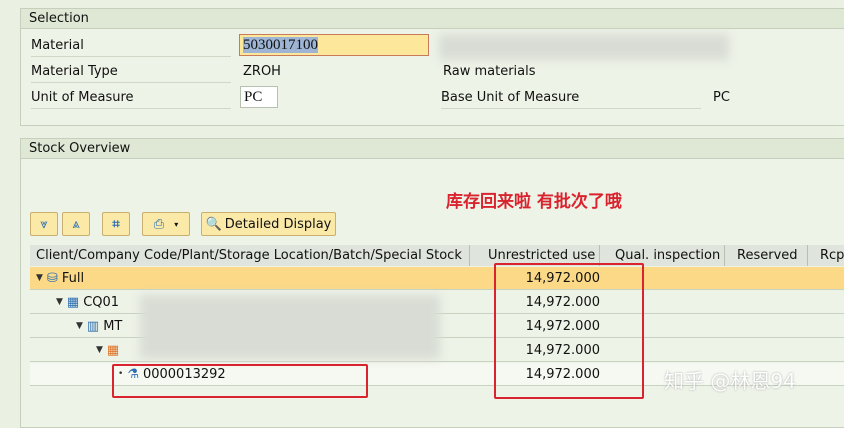 This screenshot has height=428, width=844. I want to click on material-label: Material, so click(131, 46).